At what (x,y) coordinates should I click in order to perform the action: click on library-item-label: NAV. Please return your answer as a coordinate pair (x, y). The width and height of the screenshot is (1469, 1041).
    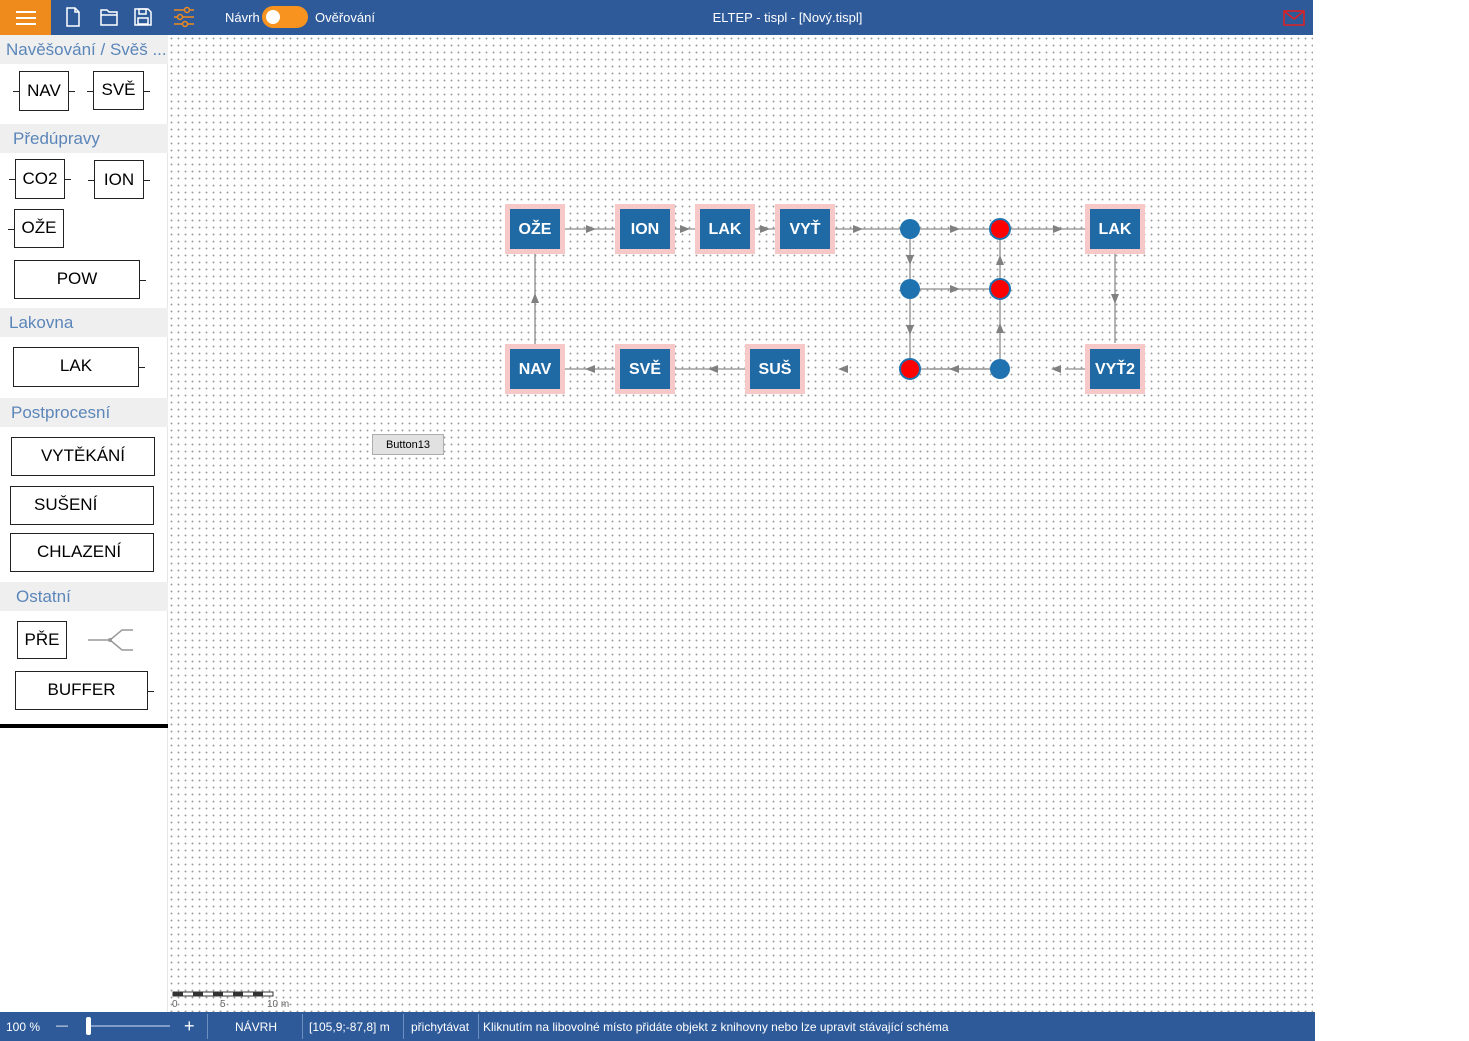
    Looking at the image, I should click on (44, 90).